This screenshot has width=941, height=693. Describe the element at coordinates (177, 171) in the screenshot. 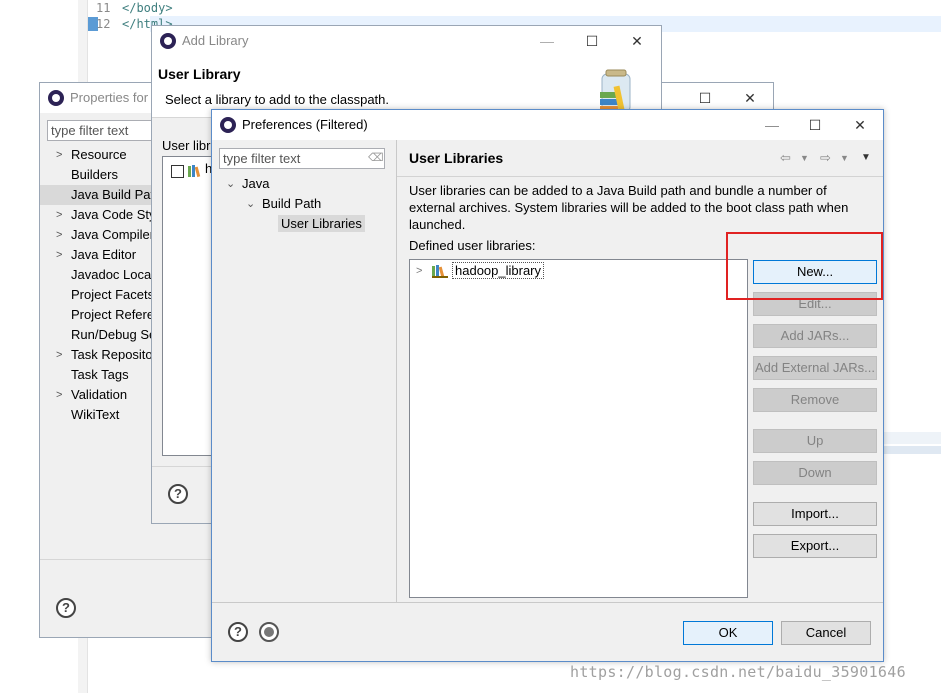

I see `library-checkbox` at that location.